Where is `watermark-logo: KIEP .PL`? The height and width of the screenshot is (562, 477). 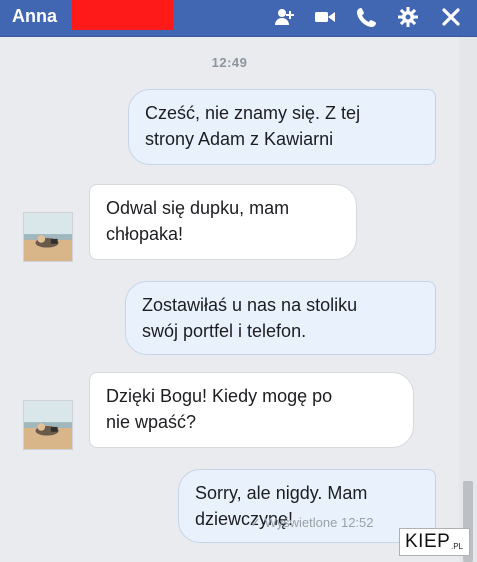
watermark-logo: KIEP .PL is located at coordinates (434, 542).